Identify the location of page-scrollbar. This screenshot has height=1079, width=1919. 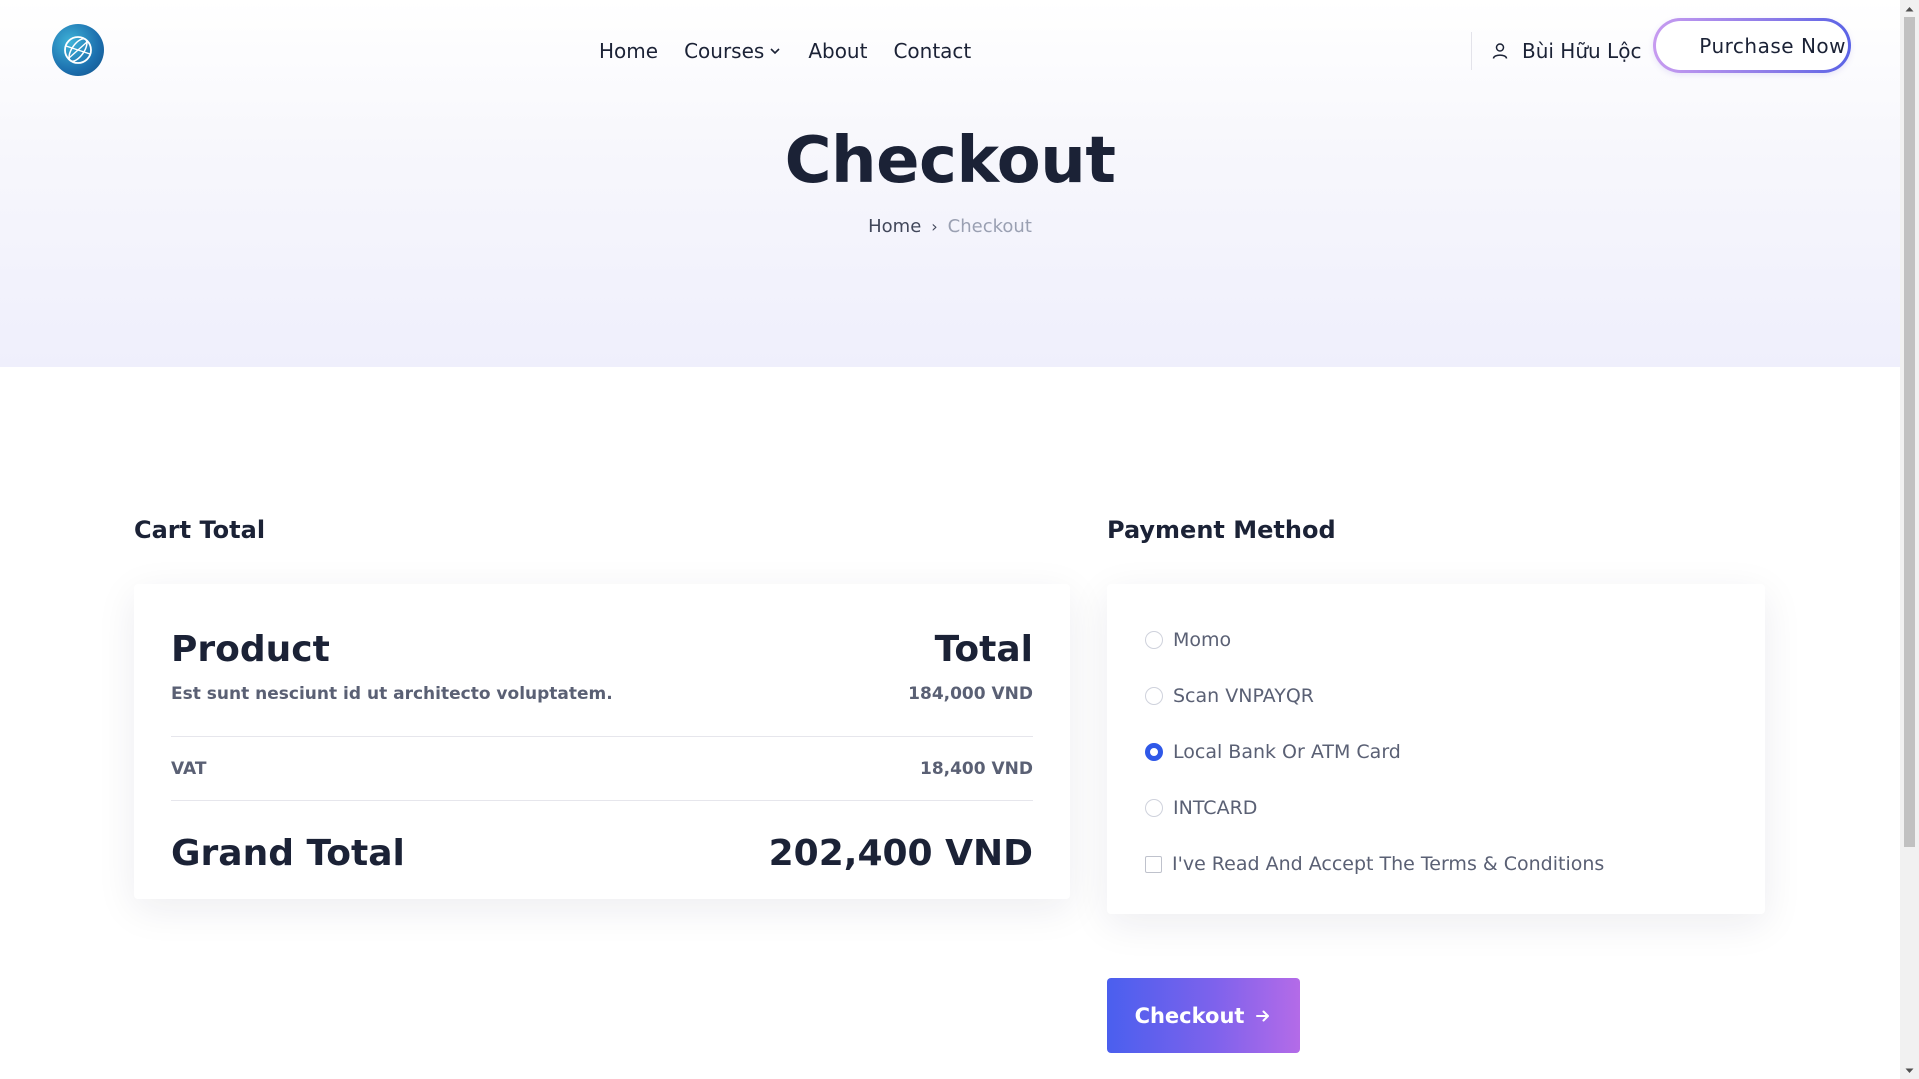
(1909, 539).